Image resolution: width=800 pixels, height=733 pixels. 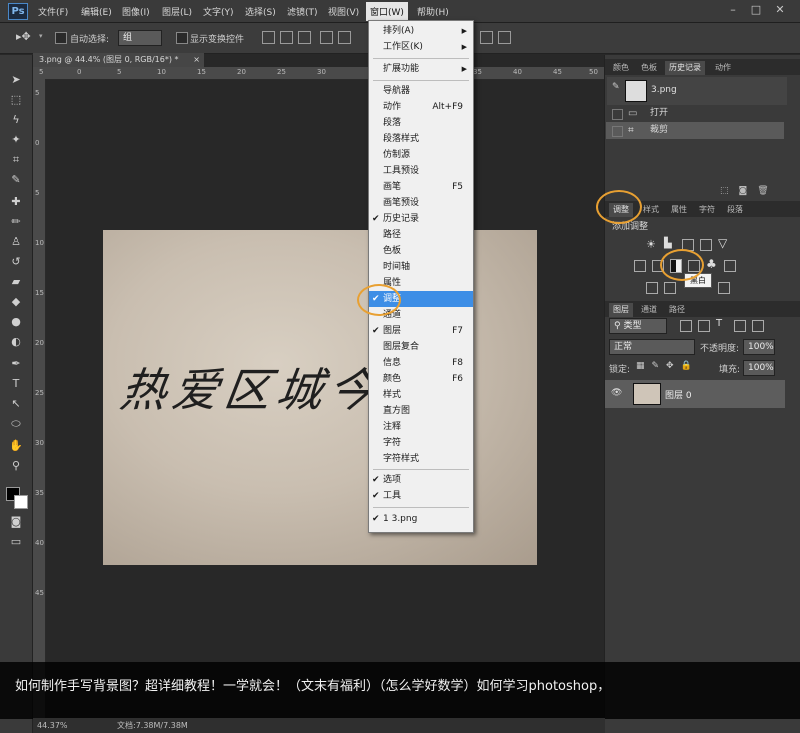 What do you see at coordinates (343, 11) in the screenshot?
I see `menu-view: 视图(V)` at bounding box center [343, 11].